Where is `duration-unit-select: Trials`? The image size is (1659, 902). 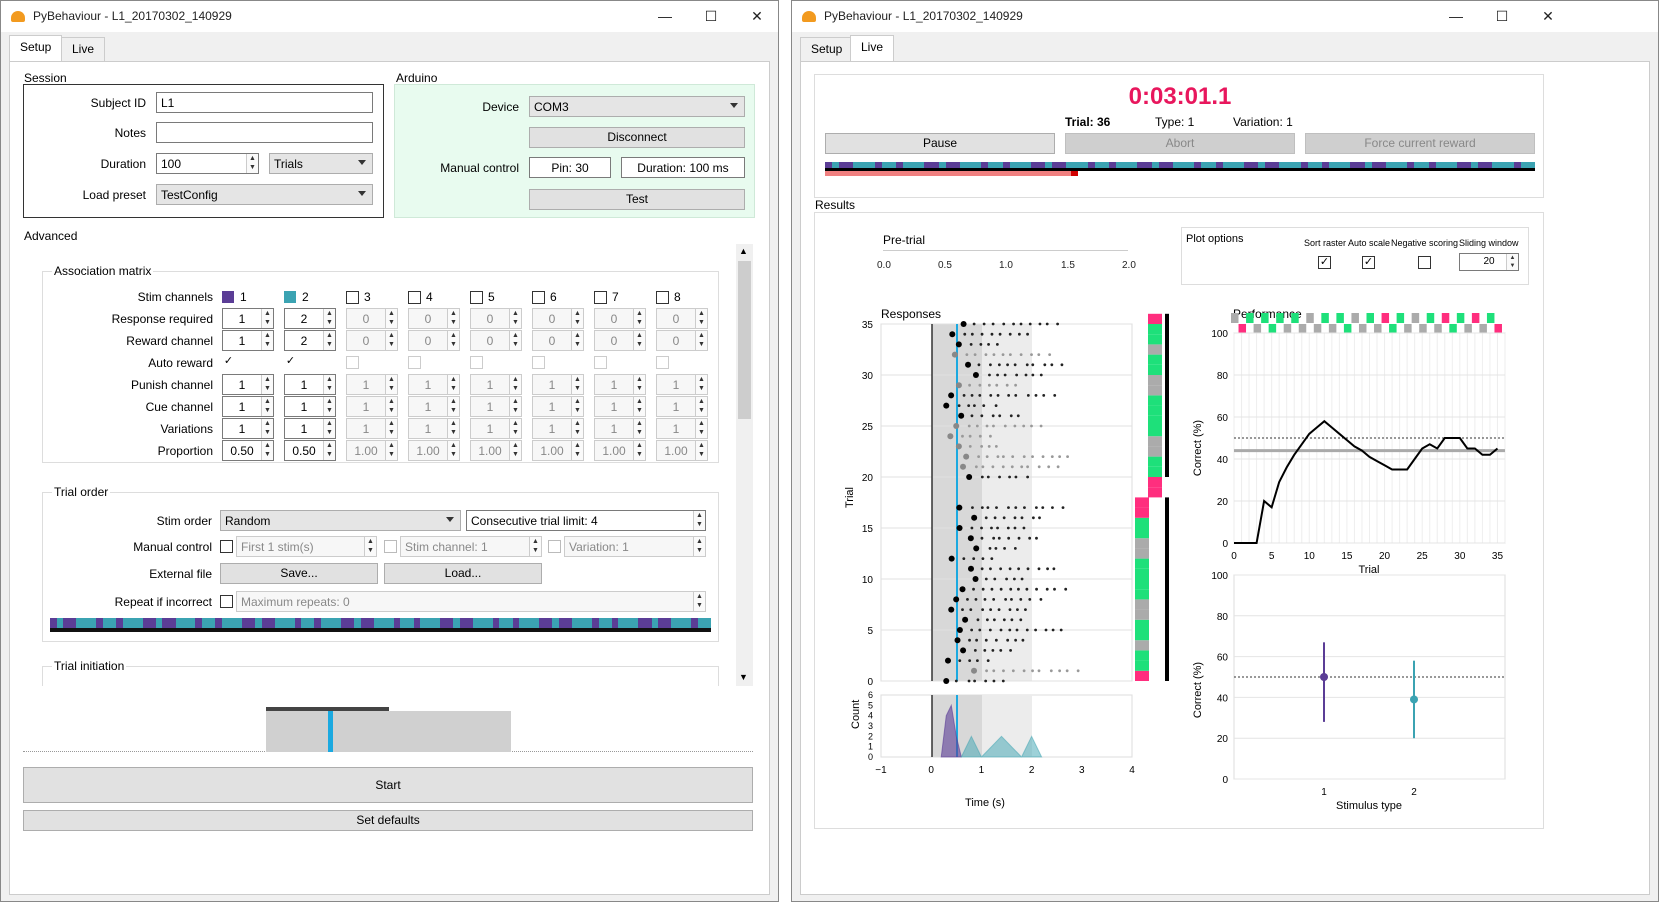
duration-unit-select: Trials is located at coordinates (321, 163).